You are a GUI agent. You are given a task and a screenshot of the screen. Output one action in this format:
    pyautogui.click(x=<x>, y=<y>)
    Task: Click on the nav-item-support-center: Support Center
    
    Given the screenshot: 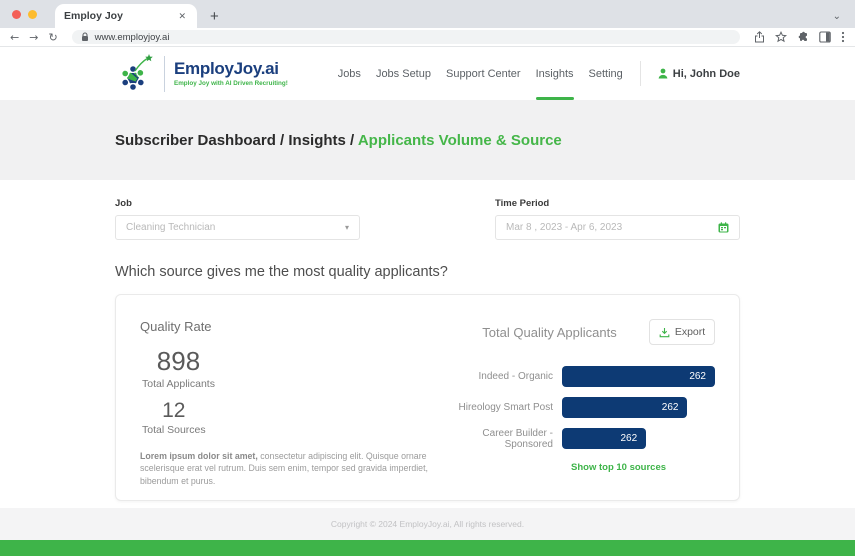 What is the action you would take?
    pyautogui.click(x=483, y=73)
    